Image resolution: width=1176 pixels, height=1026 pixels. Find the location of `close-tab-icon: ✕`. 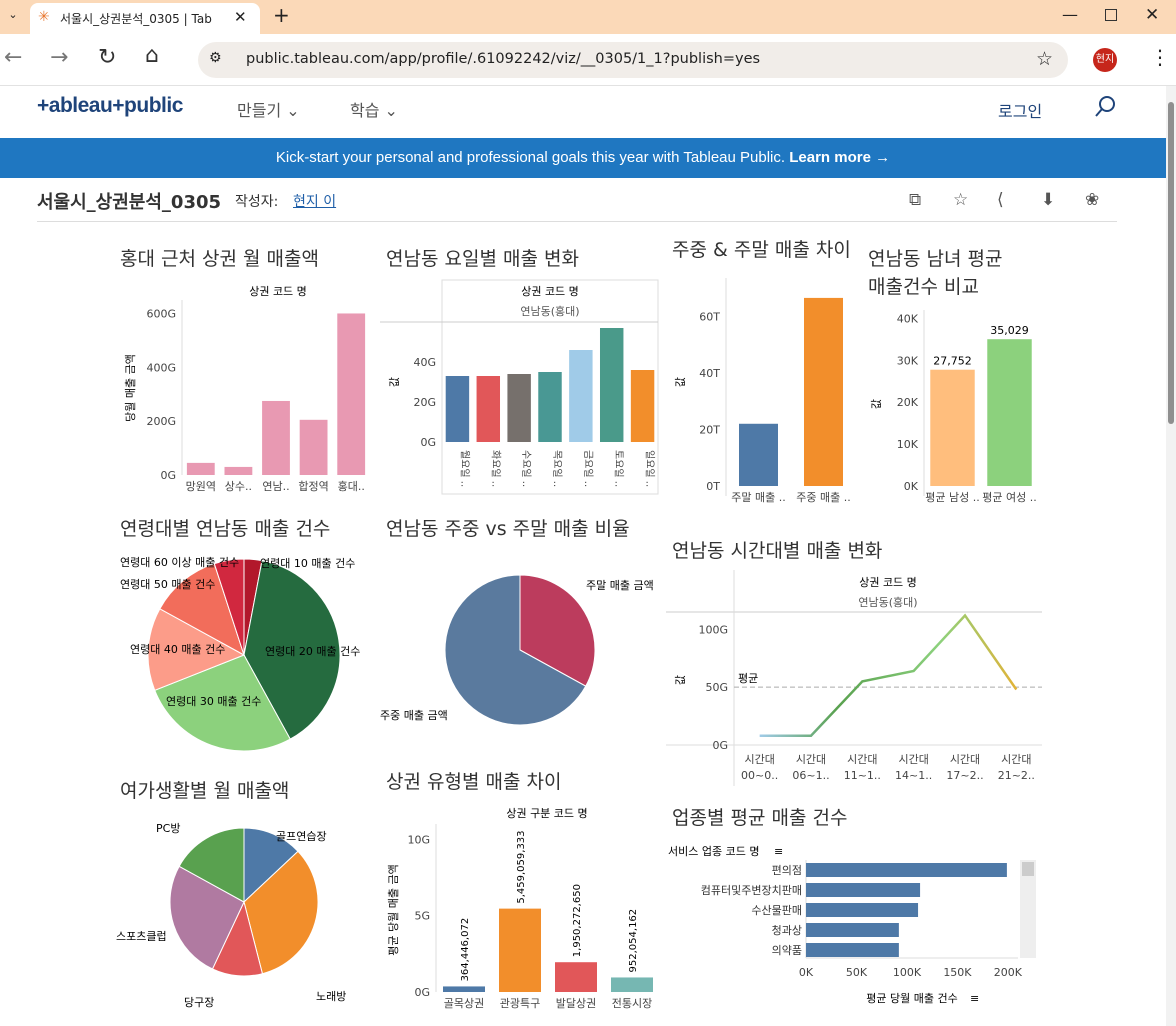

close-tab-icon: ✕ is located at coordinates (240, 17).